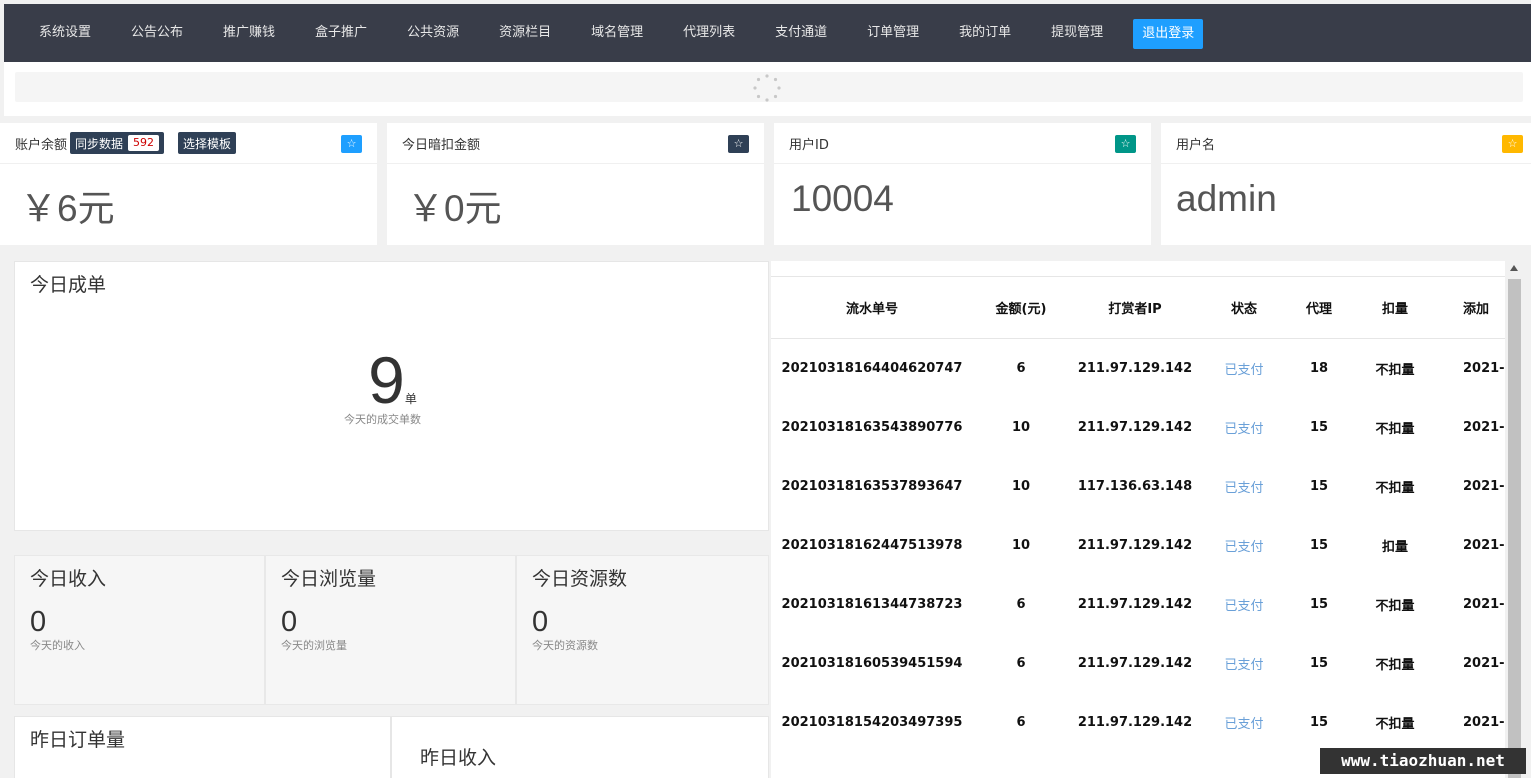  I want to click on yesterday-orders-title: 昨日订单量, so click(78, 740).